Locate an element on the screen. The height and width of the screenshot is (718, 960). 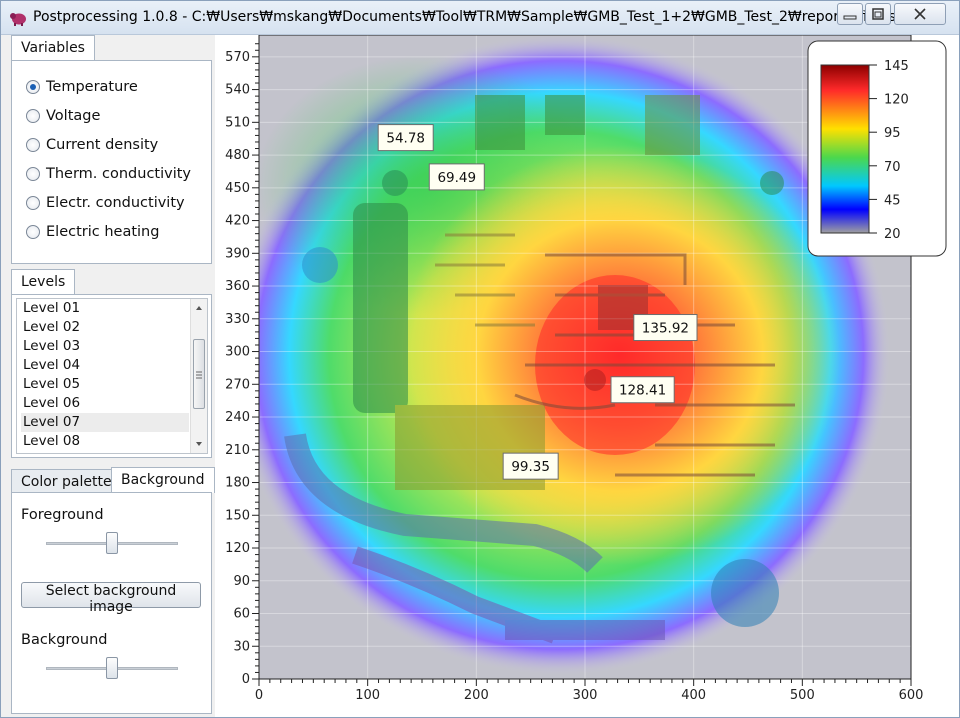
select-background-image-button: Select background image is located at coordinates (111, 598).